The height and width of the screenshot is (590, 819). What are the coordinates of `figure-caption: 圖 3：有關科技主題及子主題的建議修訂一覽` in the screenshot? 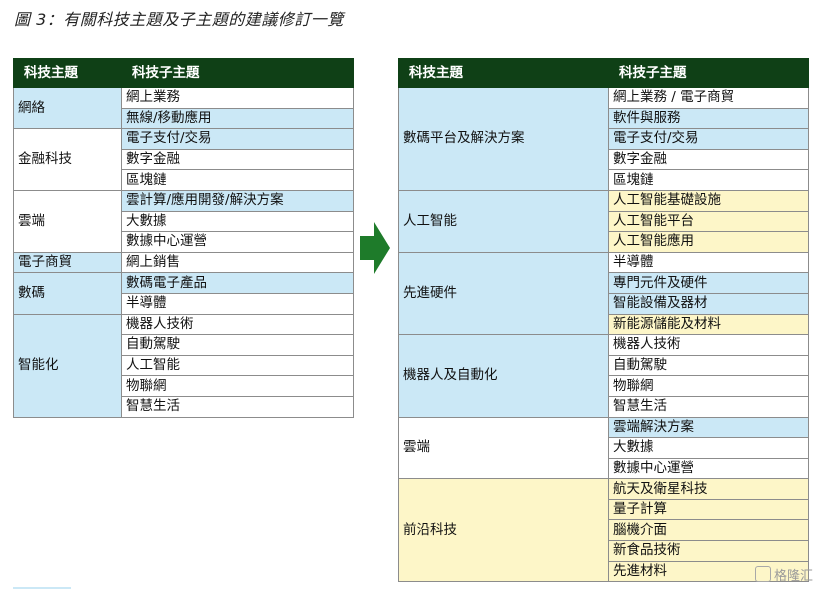 It's located at (179, 19).